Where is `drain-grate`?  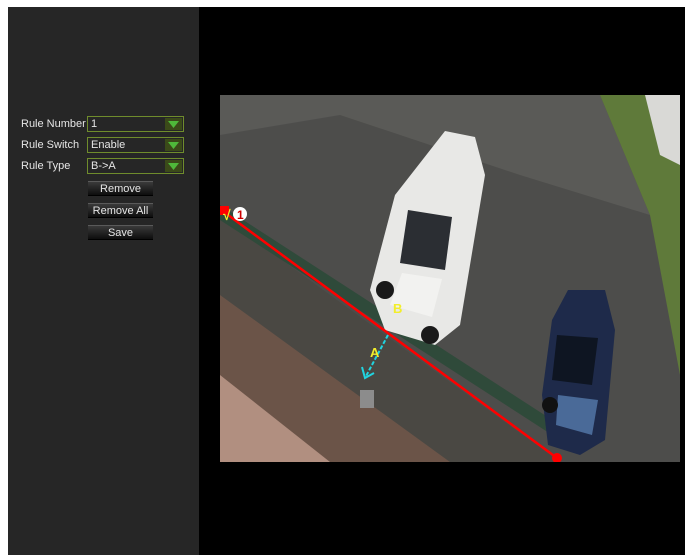
drain-grate is located at coordinates (367, 399).